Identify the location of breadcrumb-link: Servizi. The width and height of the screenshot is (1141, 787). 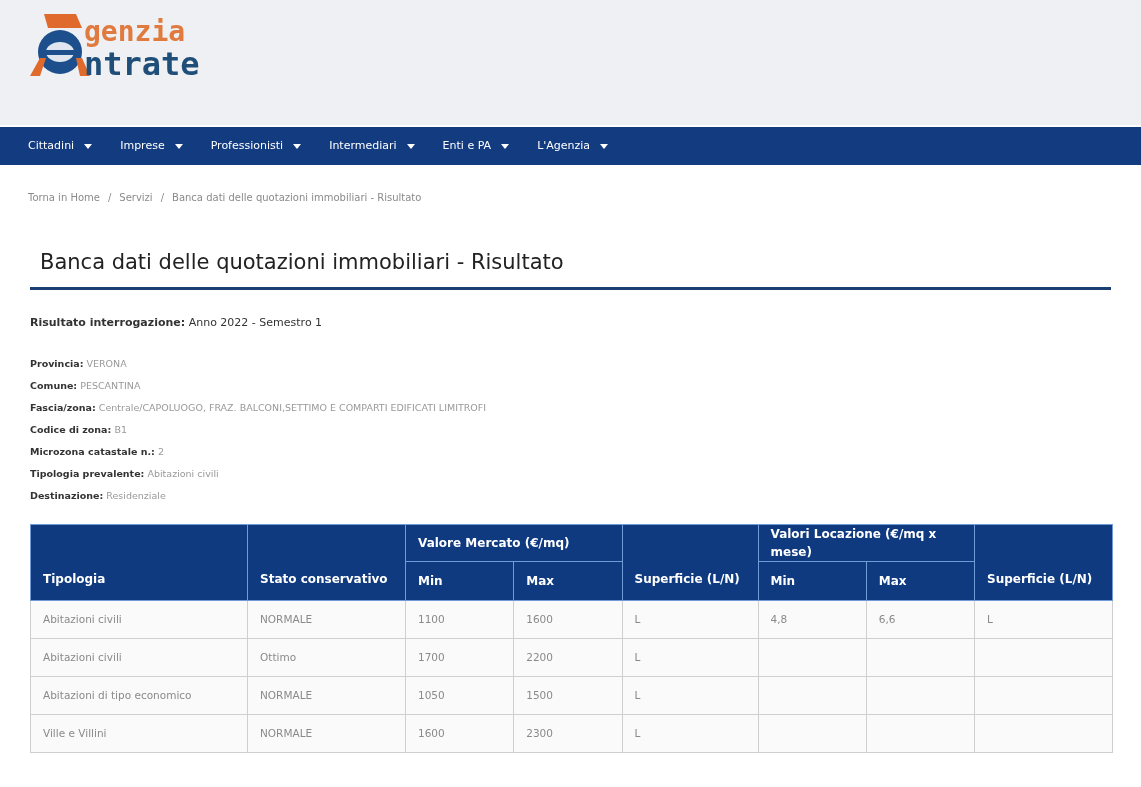
(136, 197).